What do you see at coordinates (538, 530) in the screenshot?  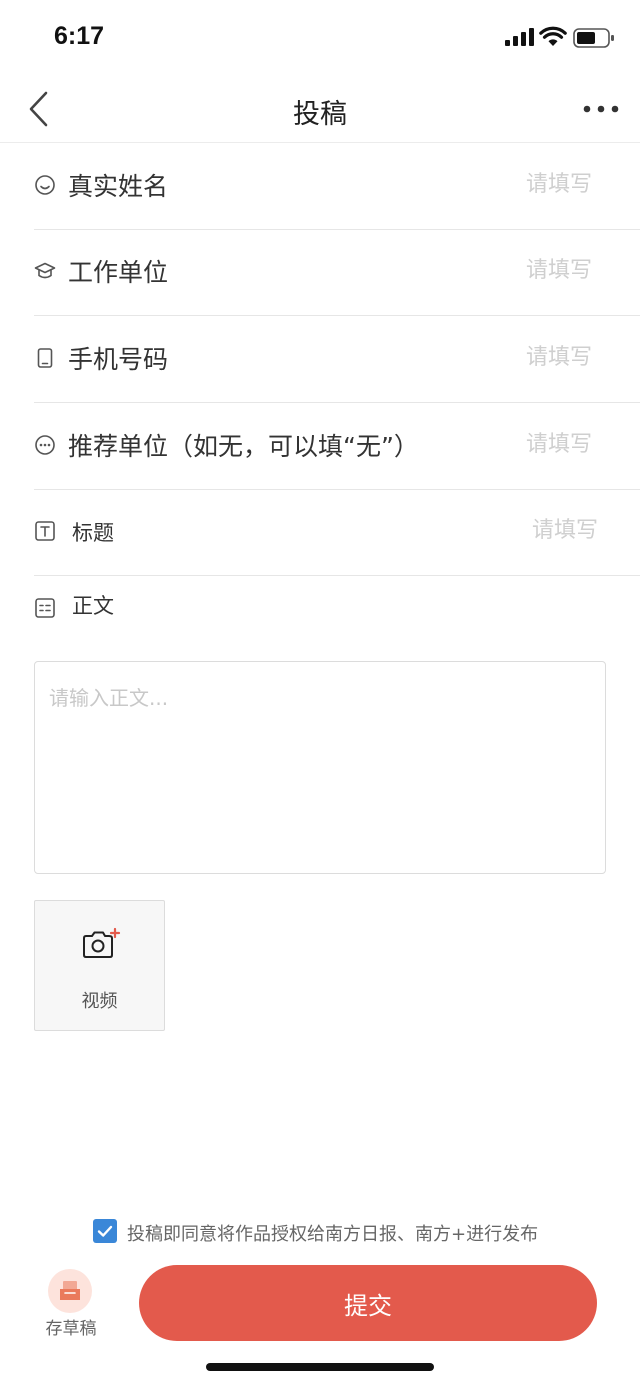 I see `title-input` at bounding box center [538, 530].